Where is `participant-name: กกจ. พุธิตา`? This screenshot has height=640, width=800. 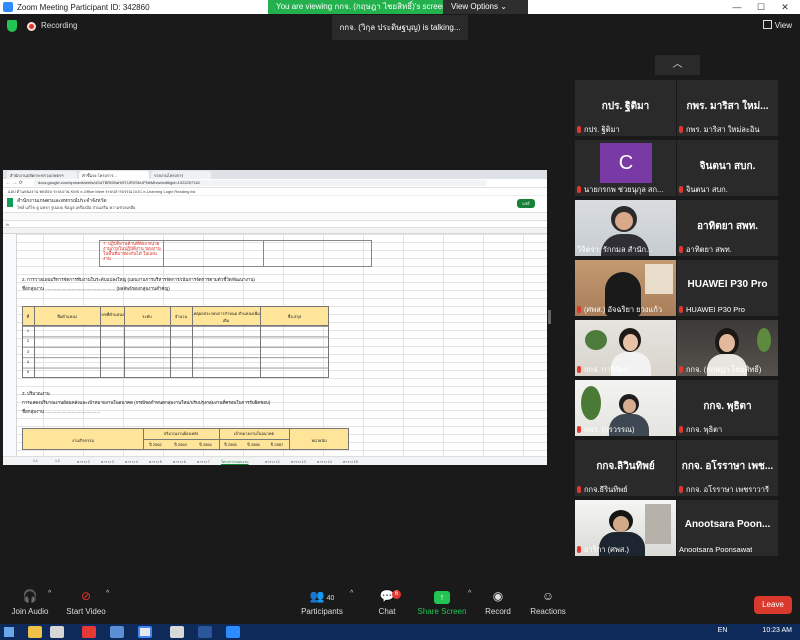
participant-name: กกจ. พุธิตา is located at coordinates (700, 430).